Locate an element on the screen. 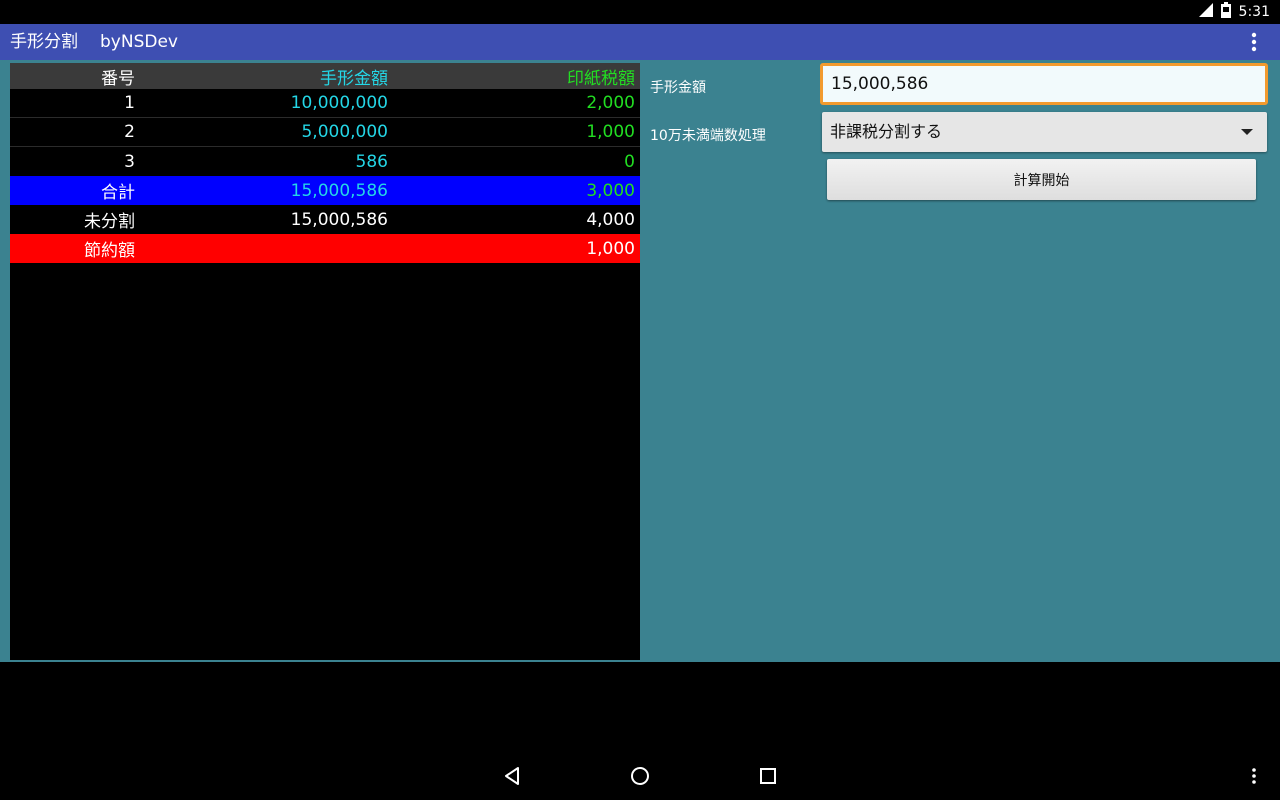 The height and width of the screenshot is (800, 1280). overflow-menu-button is located at coordinates (1254, 42).